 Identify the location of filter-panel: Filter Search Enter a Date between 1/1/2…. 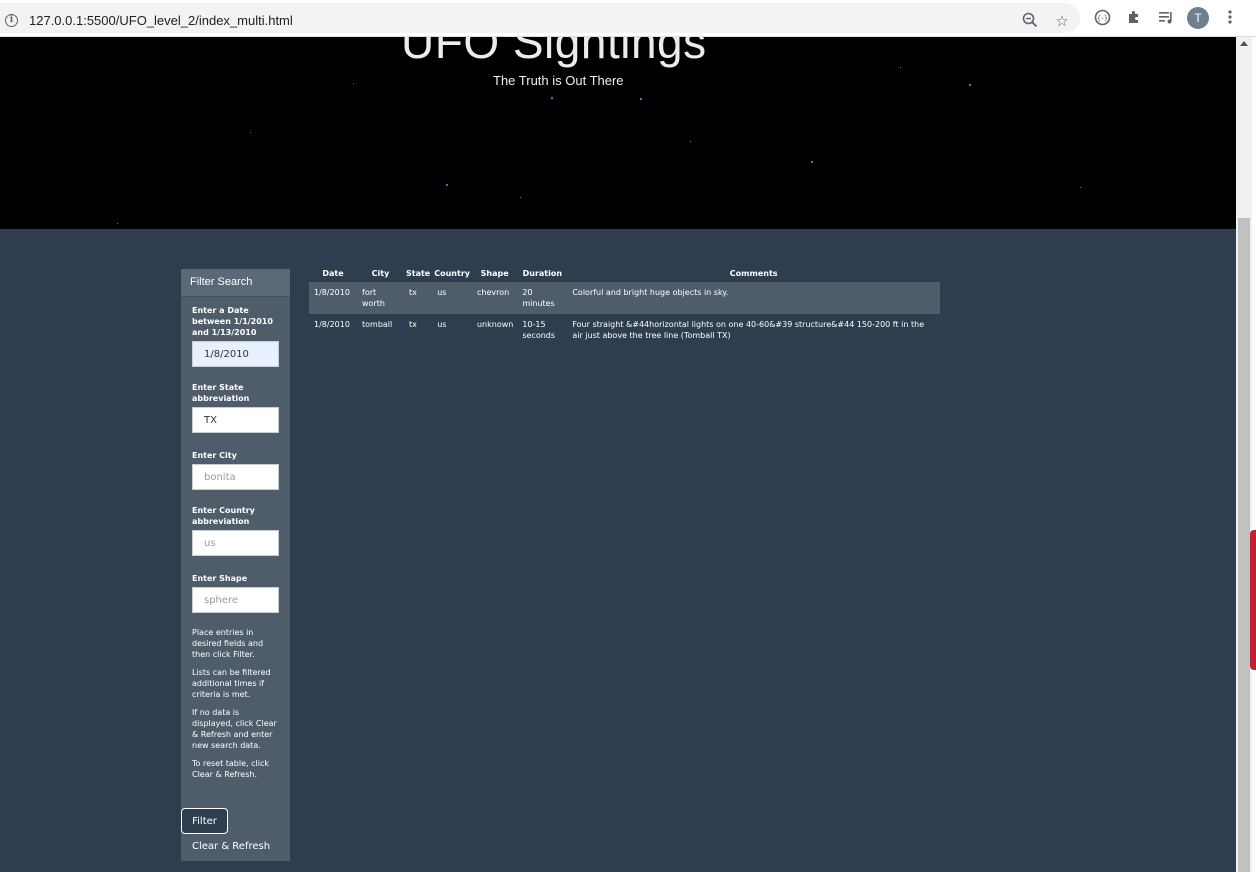
(235, 565).